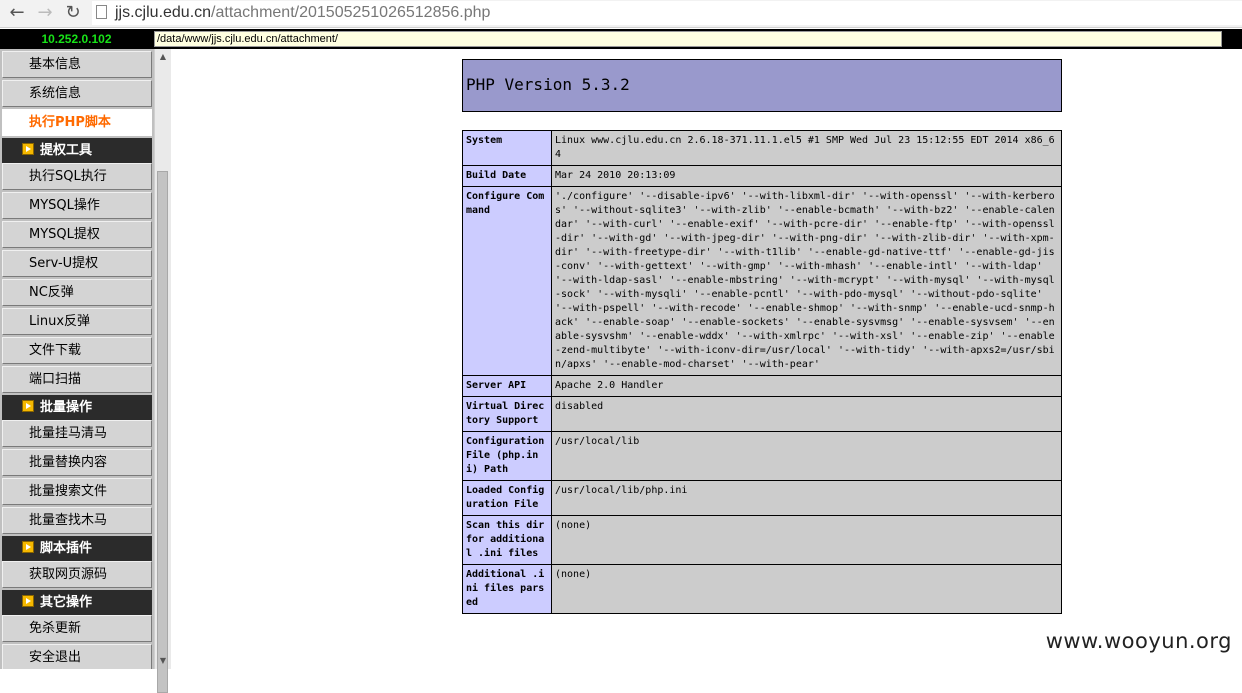  I want to click on sidebar-item-label: 文件下载, so click(55, 350).